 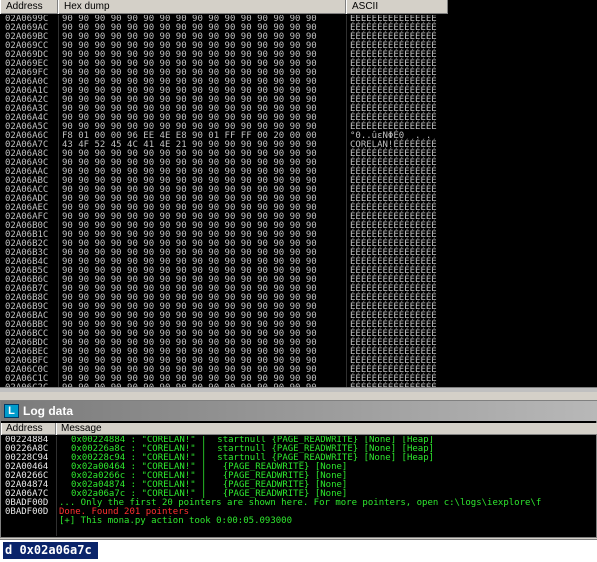 What do you see at coordinates (28, 429) in the screenshot?
I see `log-header-address: Address` at bounding box center [28, 429].